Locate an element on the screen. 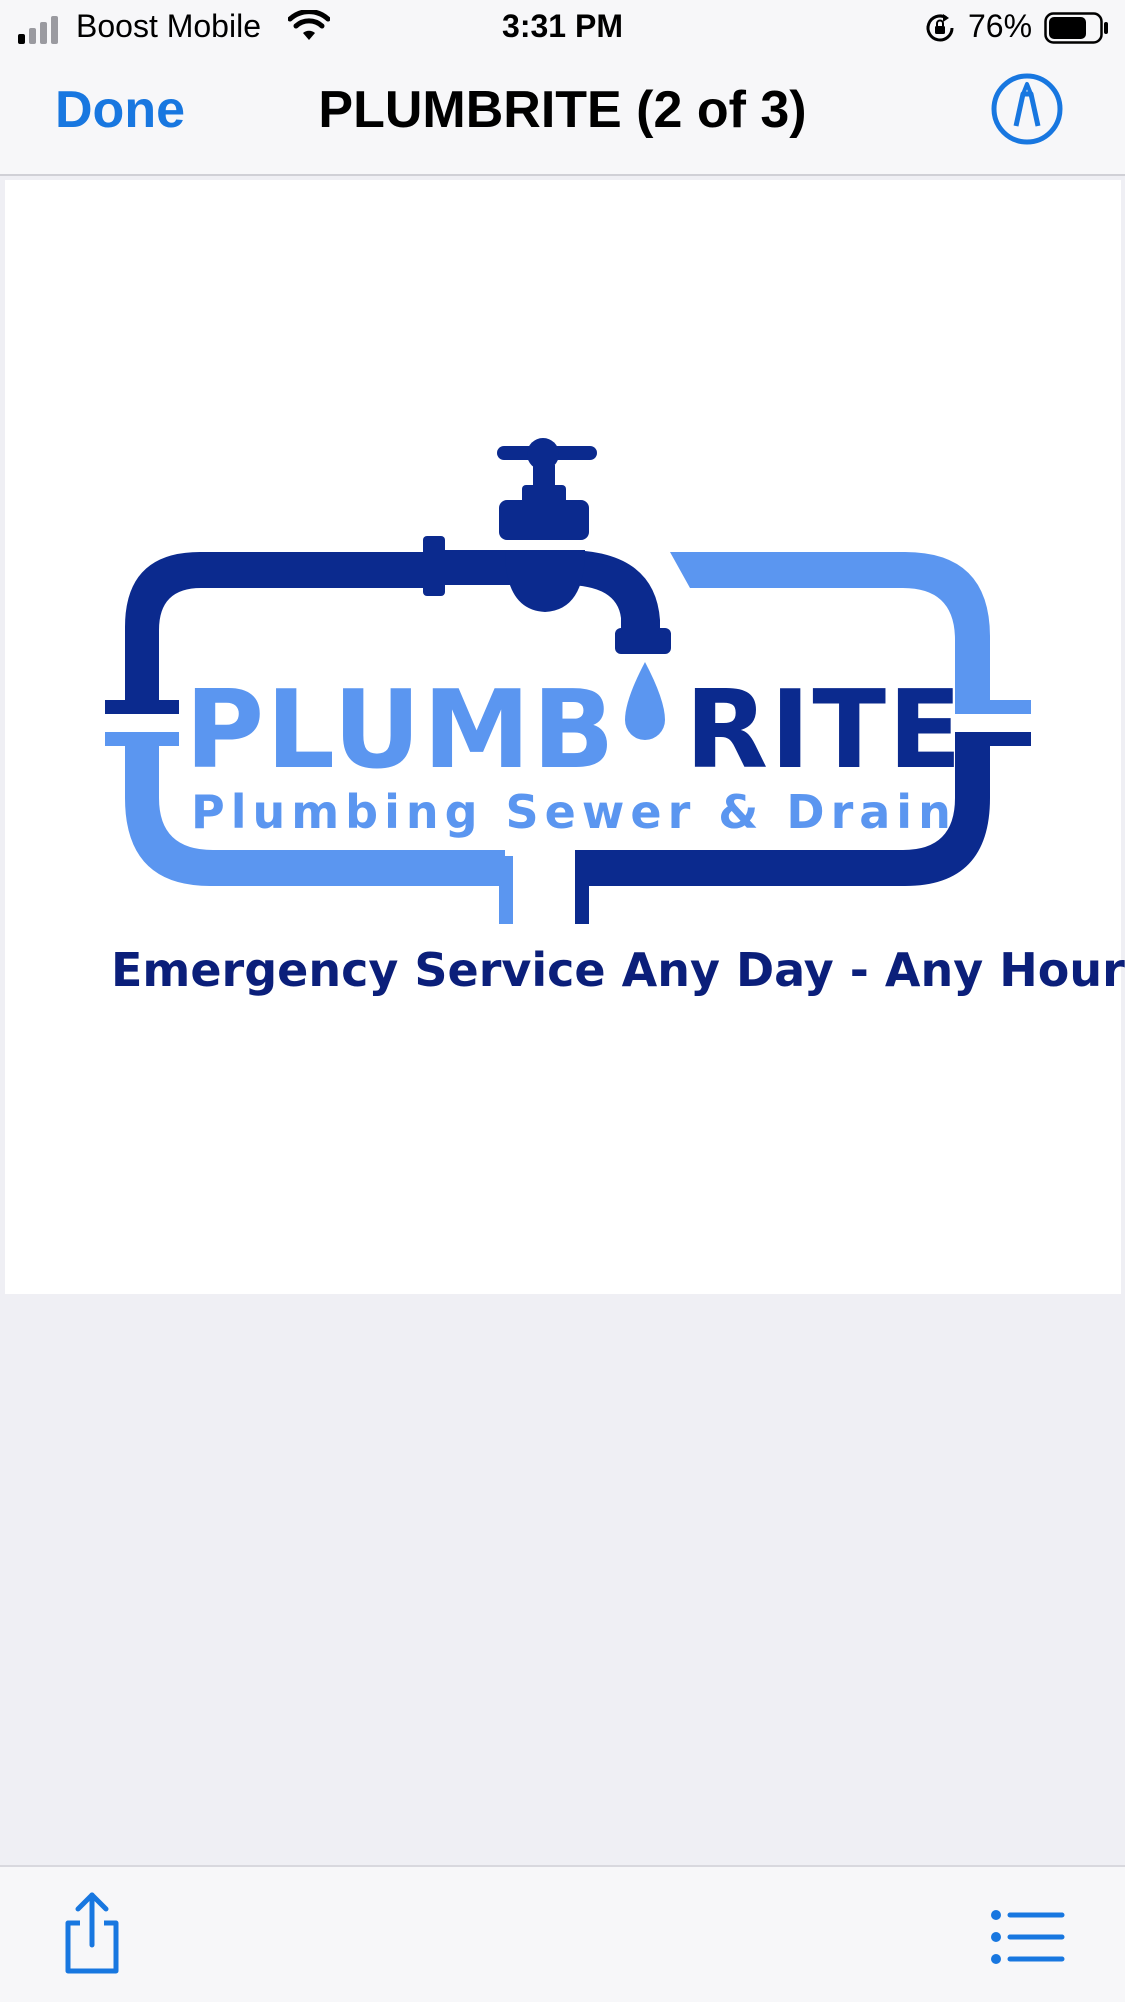 Image resolution: width=1125 pixels, height=2002 pixels. water-drop-icon is located at coordinates (645, 701).